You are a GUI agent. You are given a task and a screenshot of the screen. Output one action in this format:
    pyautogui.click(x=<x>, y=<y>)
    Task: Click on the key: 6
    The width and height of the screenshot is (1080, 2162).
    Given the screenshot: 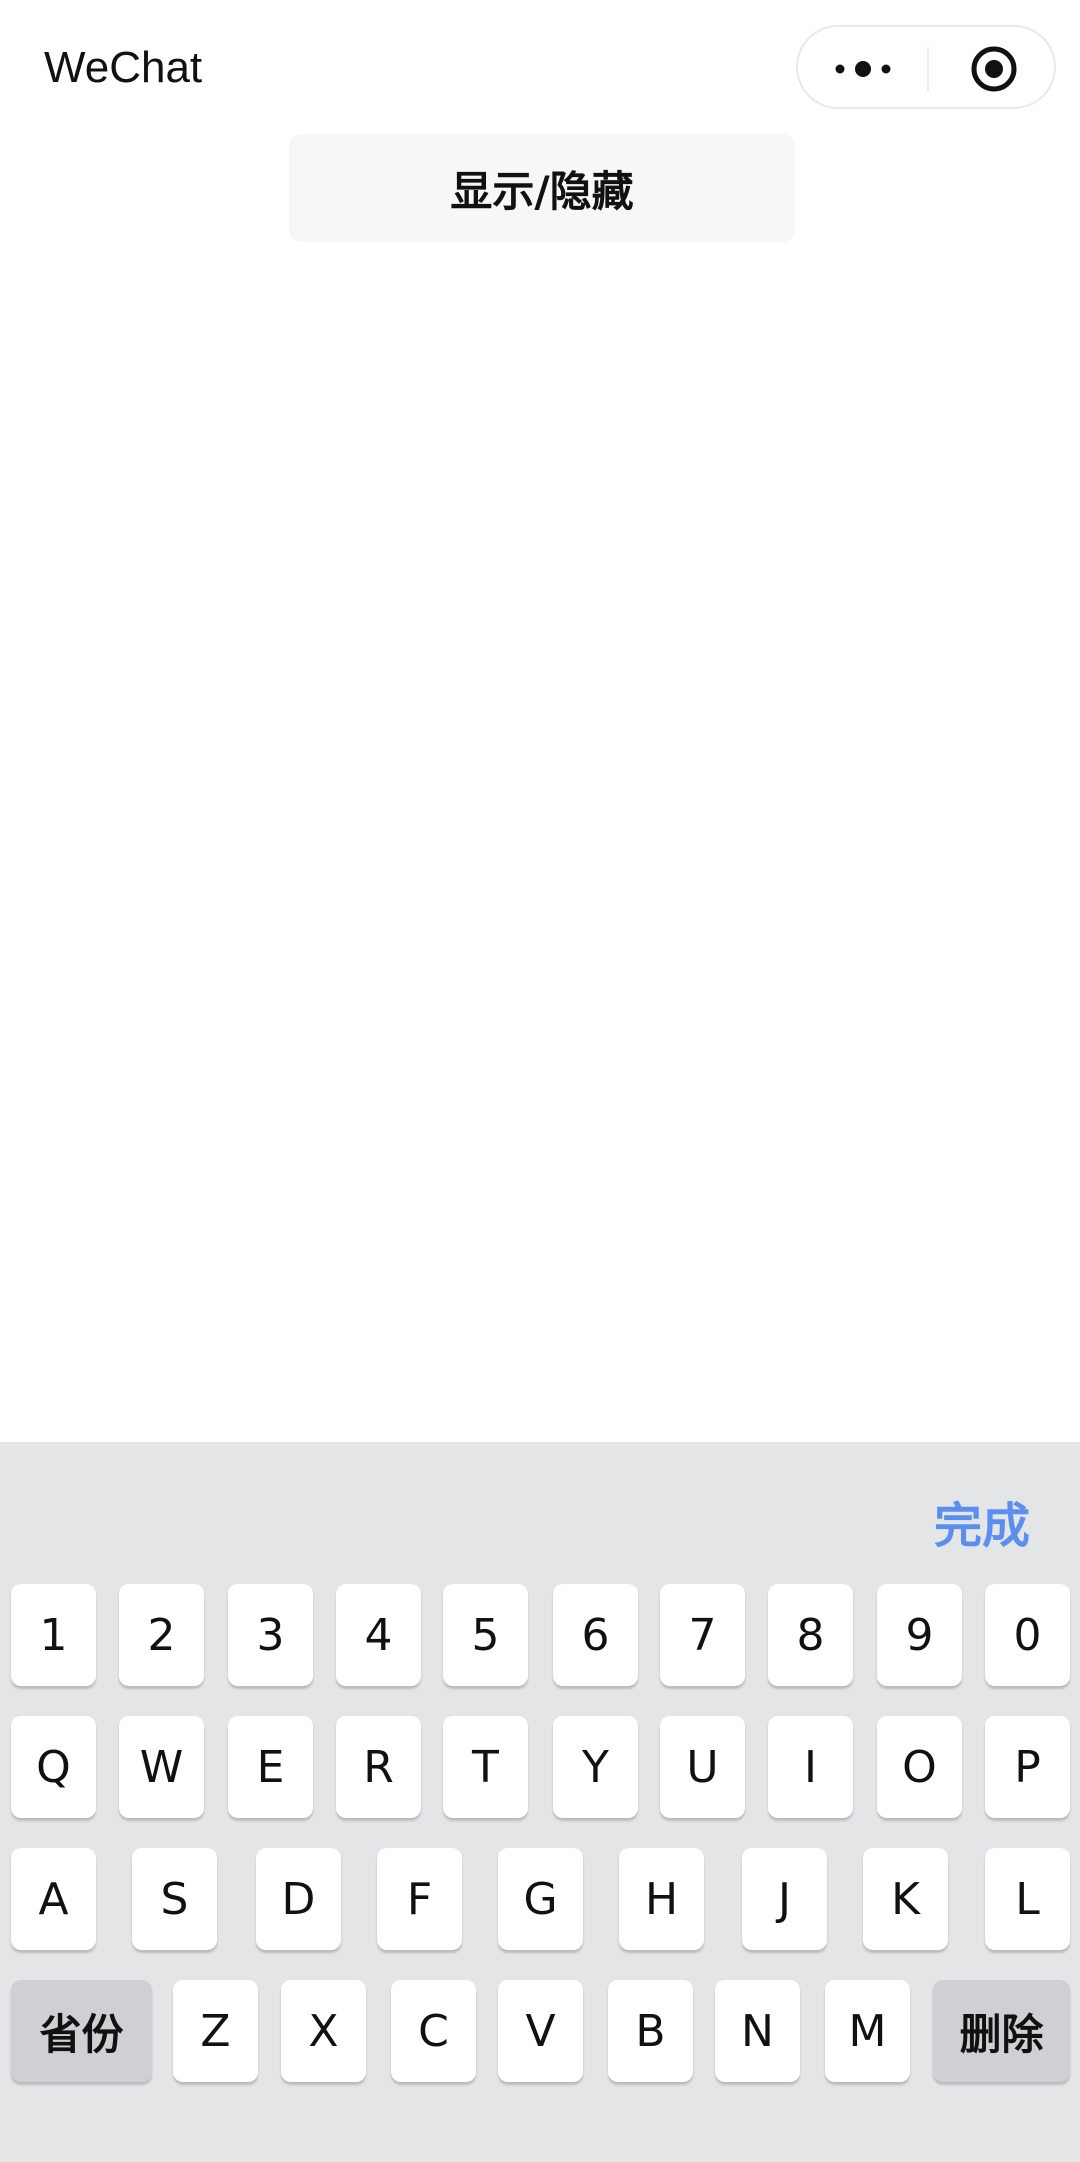 What is the action you would take?
    pyautogui.click(x=595, y=1635)
    